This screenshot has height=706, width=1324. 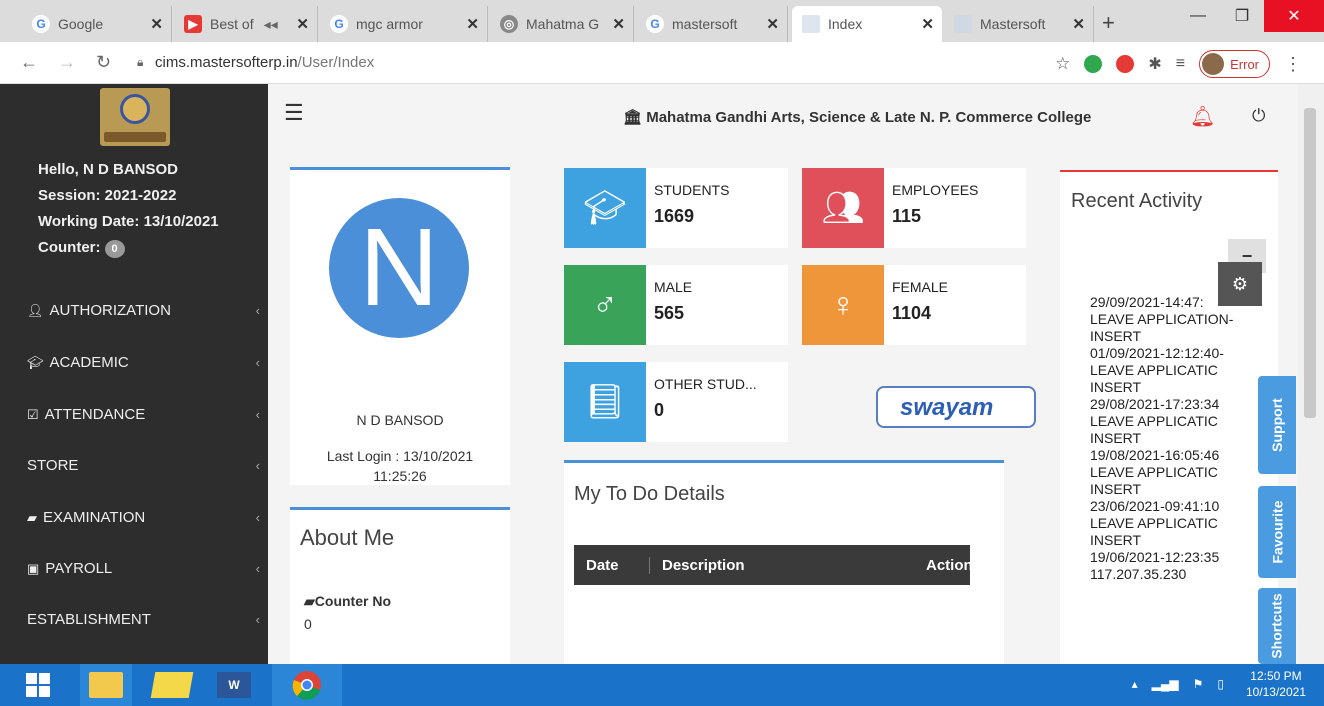 What do you see at coordinates (295, 113) in the screenshot?
I see `hamburger-icon: ☰` at bounding box center [295, 113].